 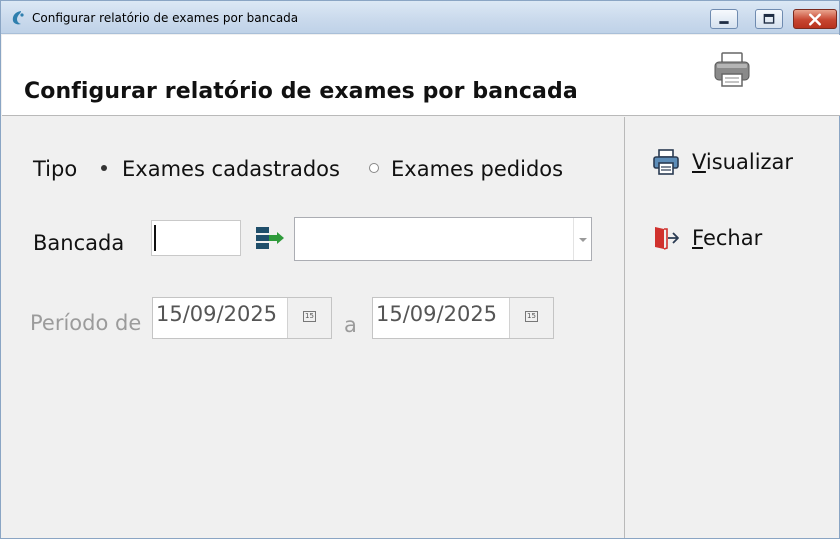 I want to click on periodo-from-date: 15/09/2025 15, so click(x=242, y=318).